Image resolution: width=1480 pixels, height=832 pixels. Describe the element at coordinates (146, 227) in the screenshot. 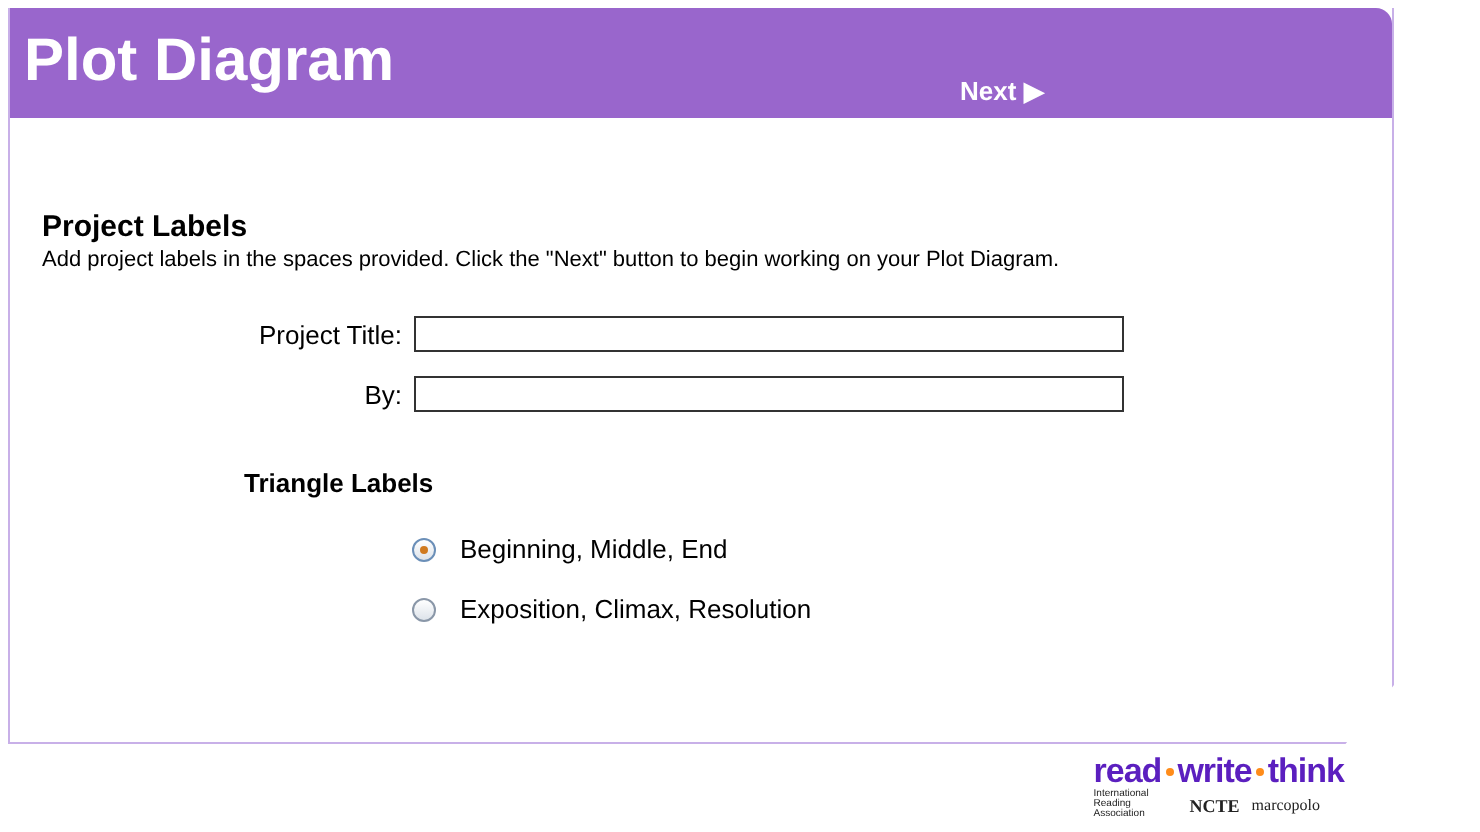

I see `section-heading: Project Labels` at that location.